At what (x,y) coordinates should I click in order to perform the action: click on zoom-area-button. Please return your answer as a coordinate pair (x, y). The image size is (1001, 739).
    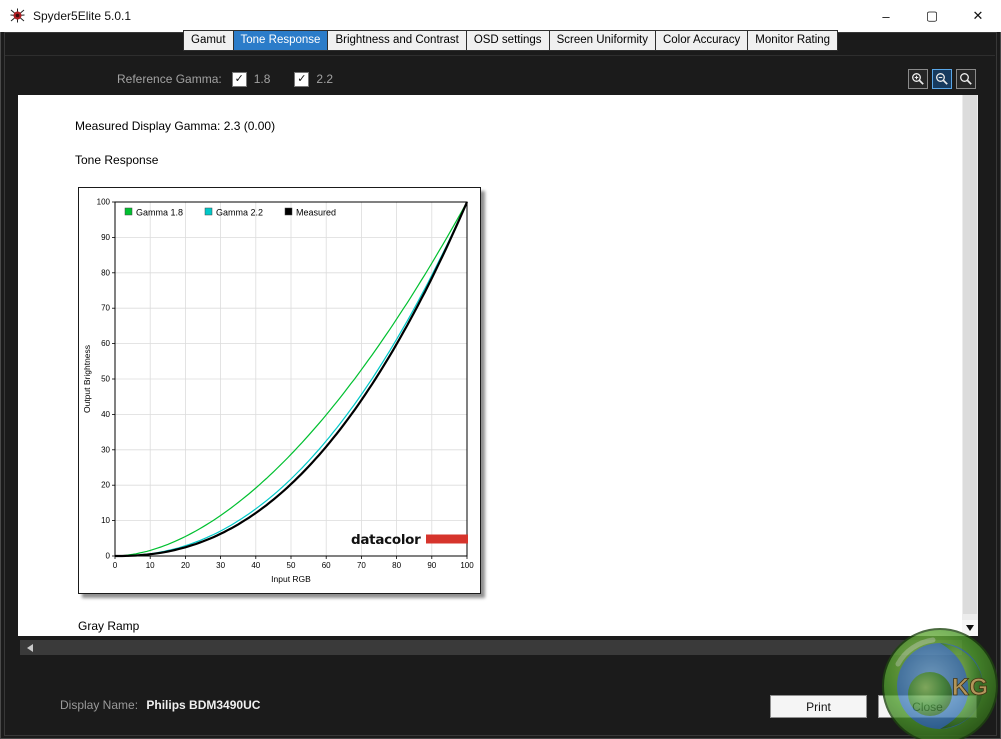
    Looking at the image, I should click on (966, 79).